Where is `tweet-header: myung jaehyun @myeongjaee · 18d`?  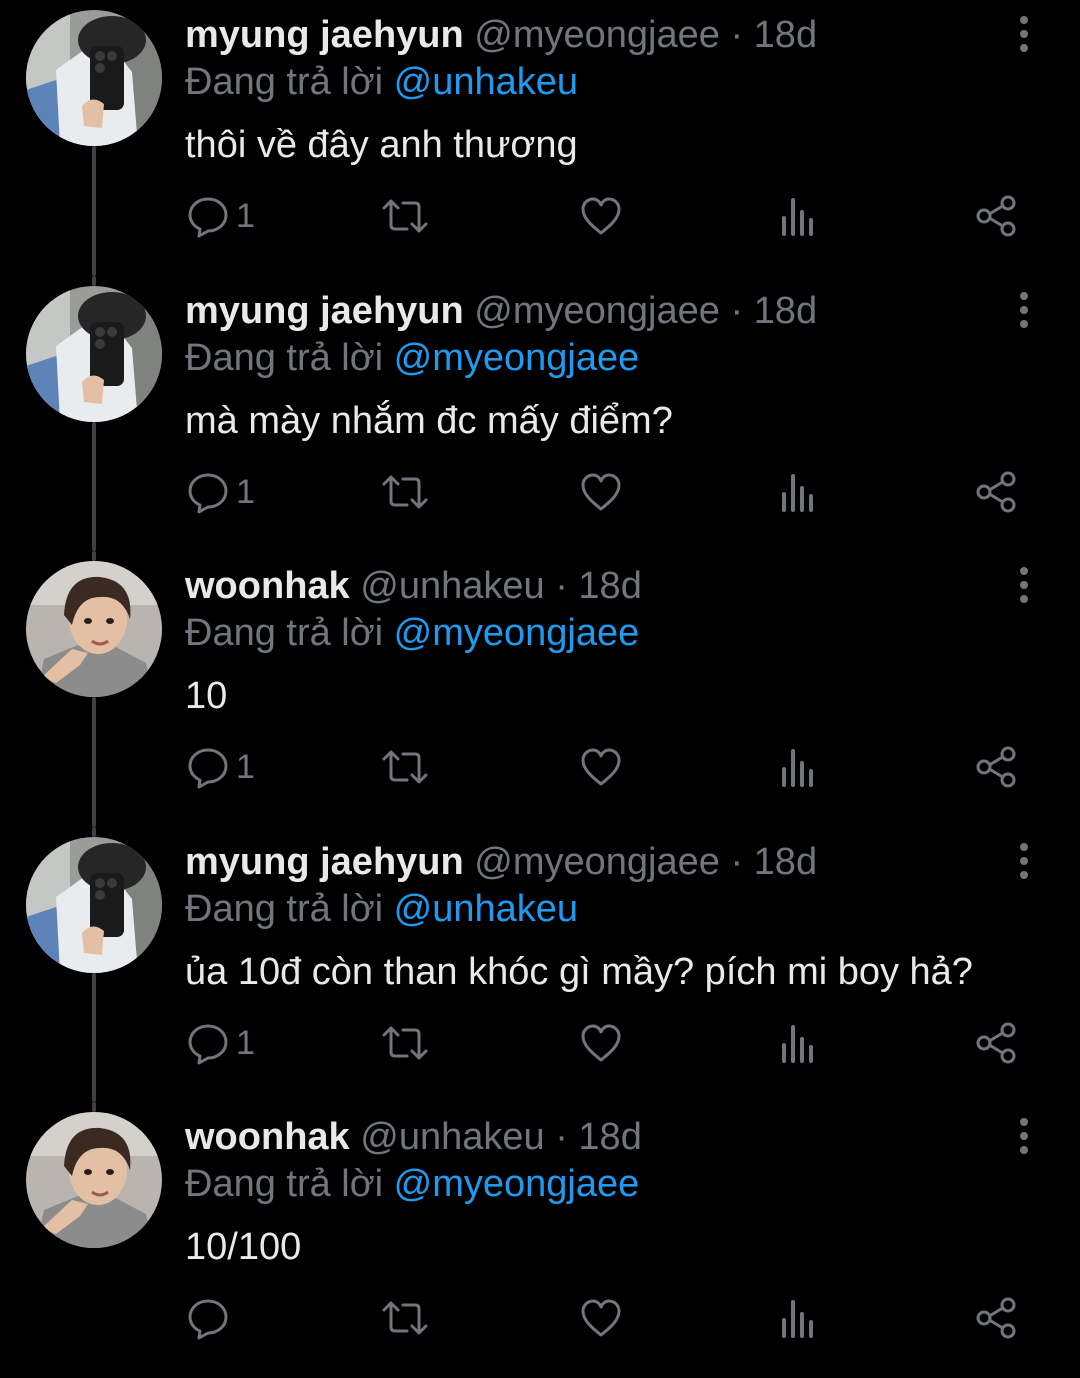 tweet-header: myung jaehyun @myeongjaee · 18d is located at coordinates (501, 311).